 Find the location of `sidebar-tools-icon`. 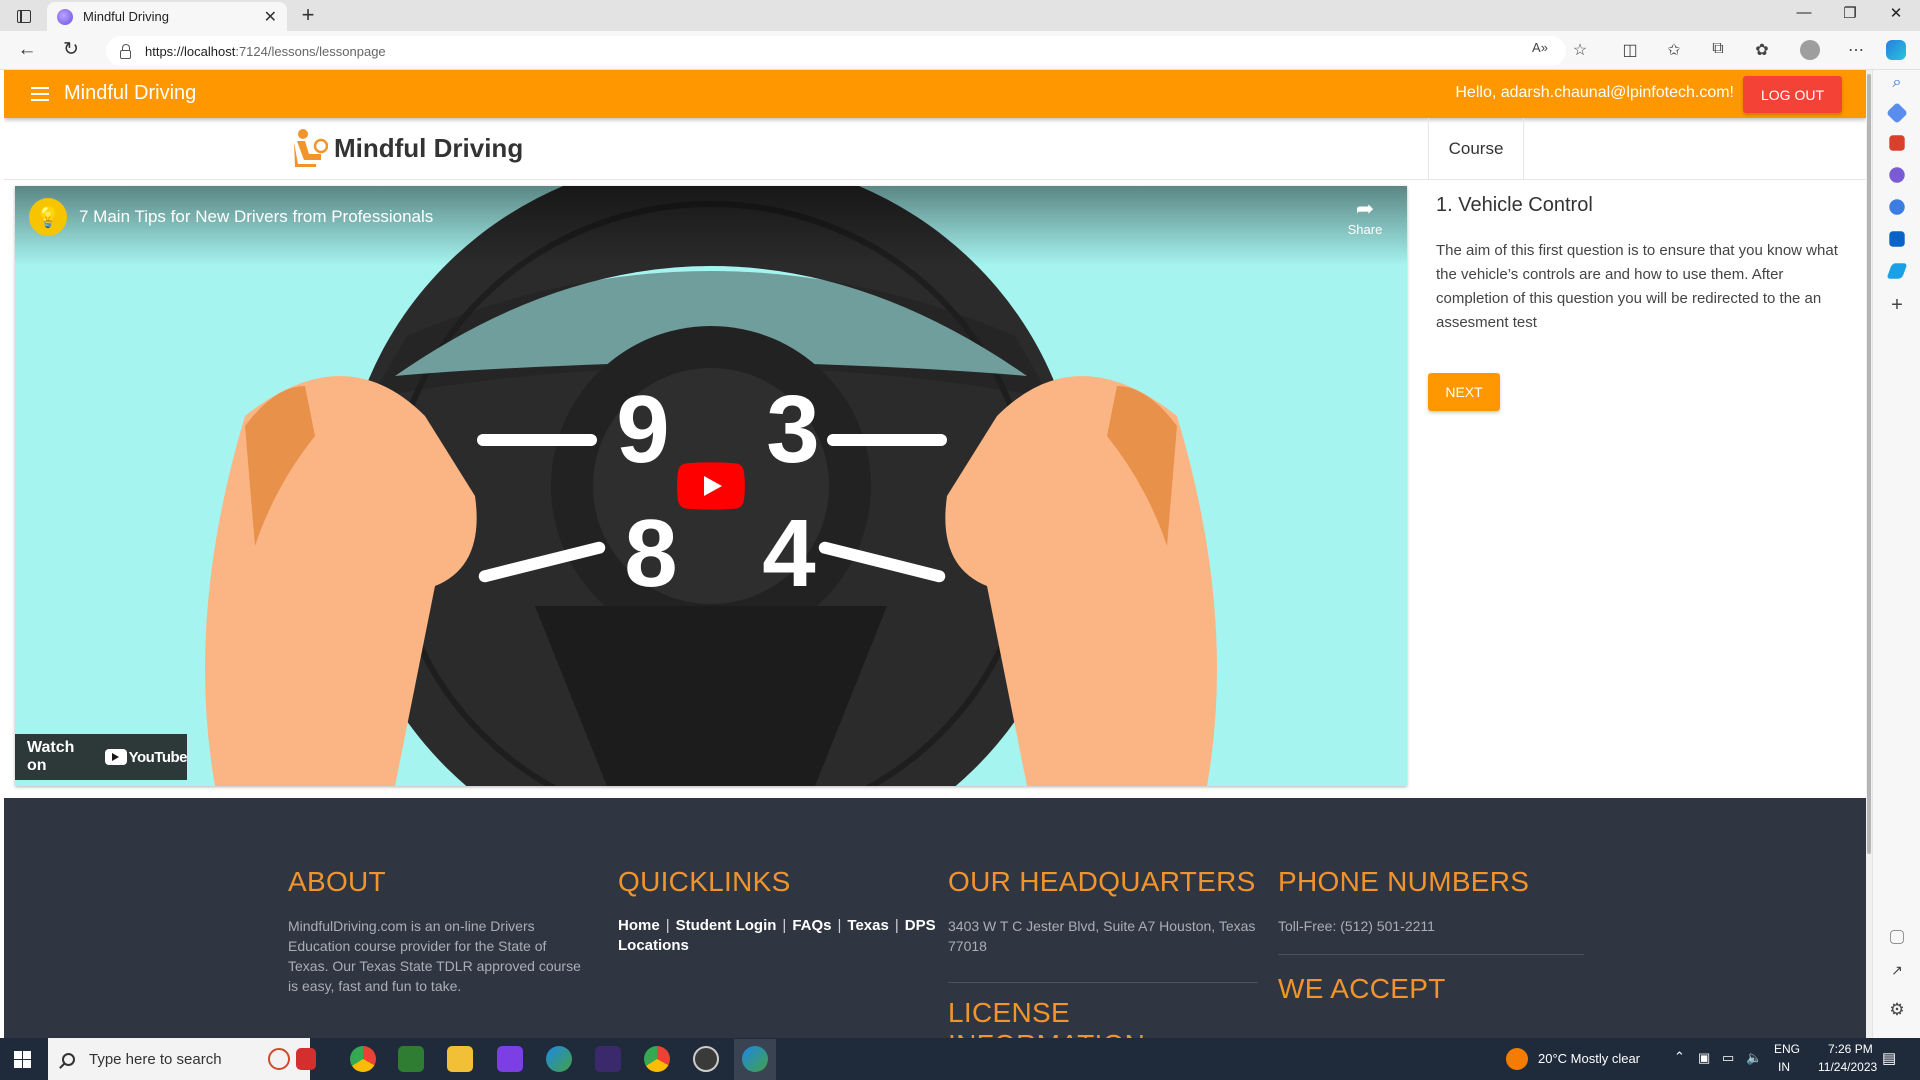

sidebar-tools-icon is located at coordinates (1897, 143).